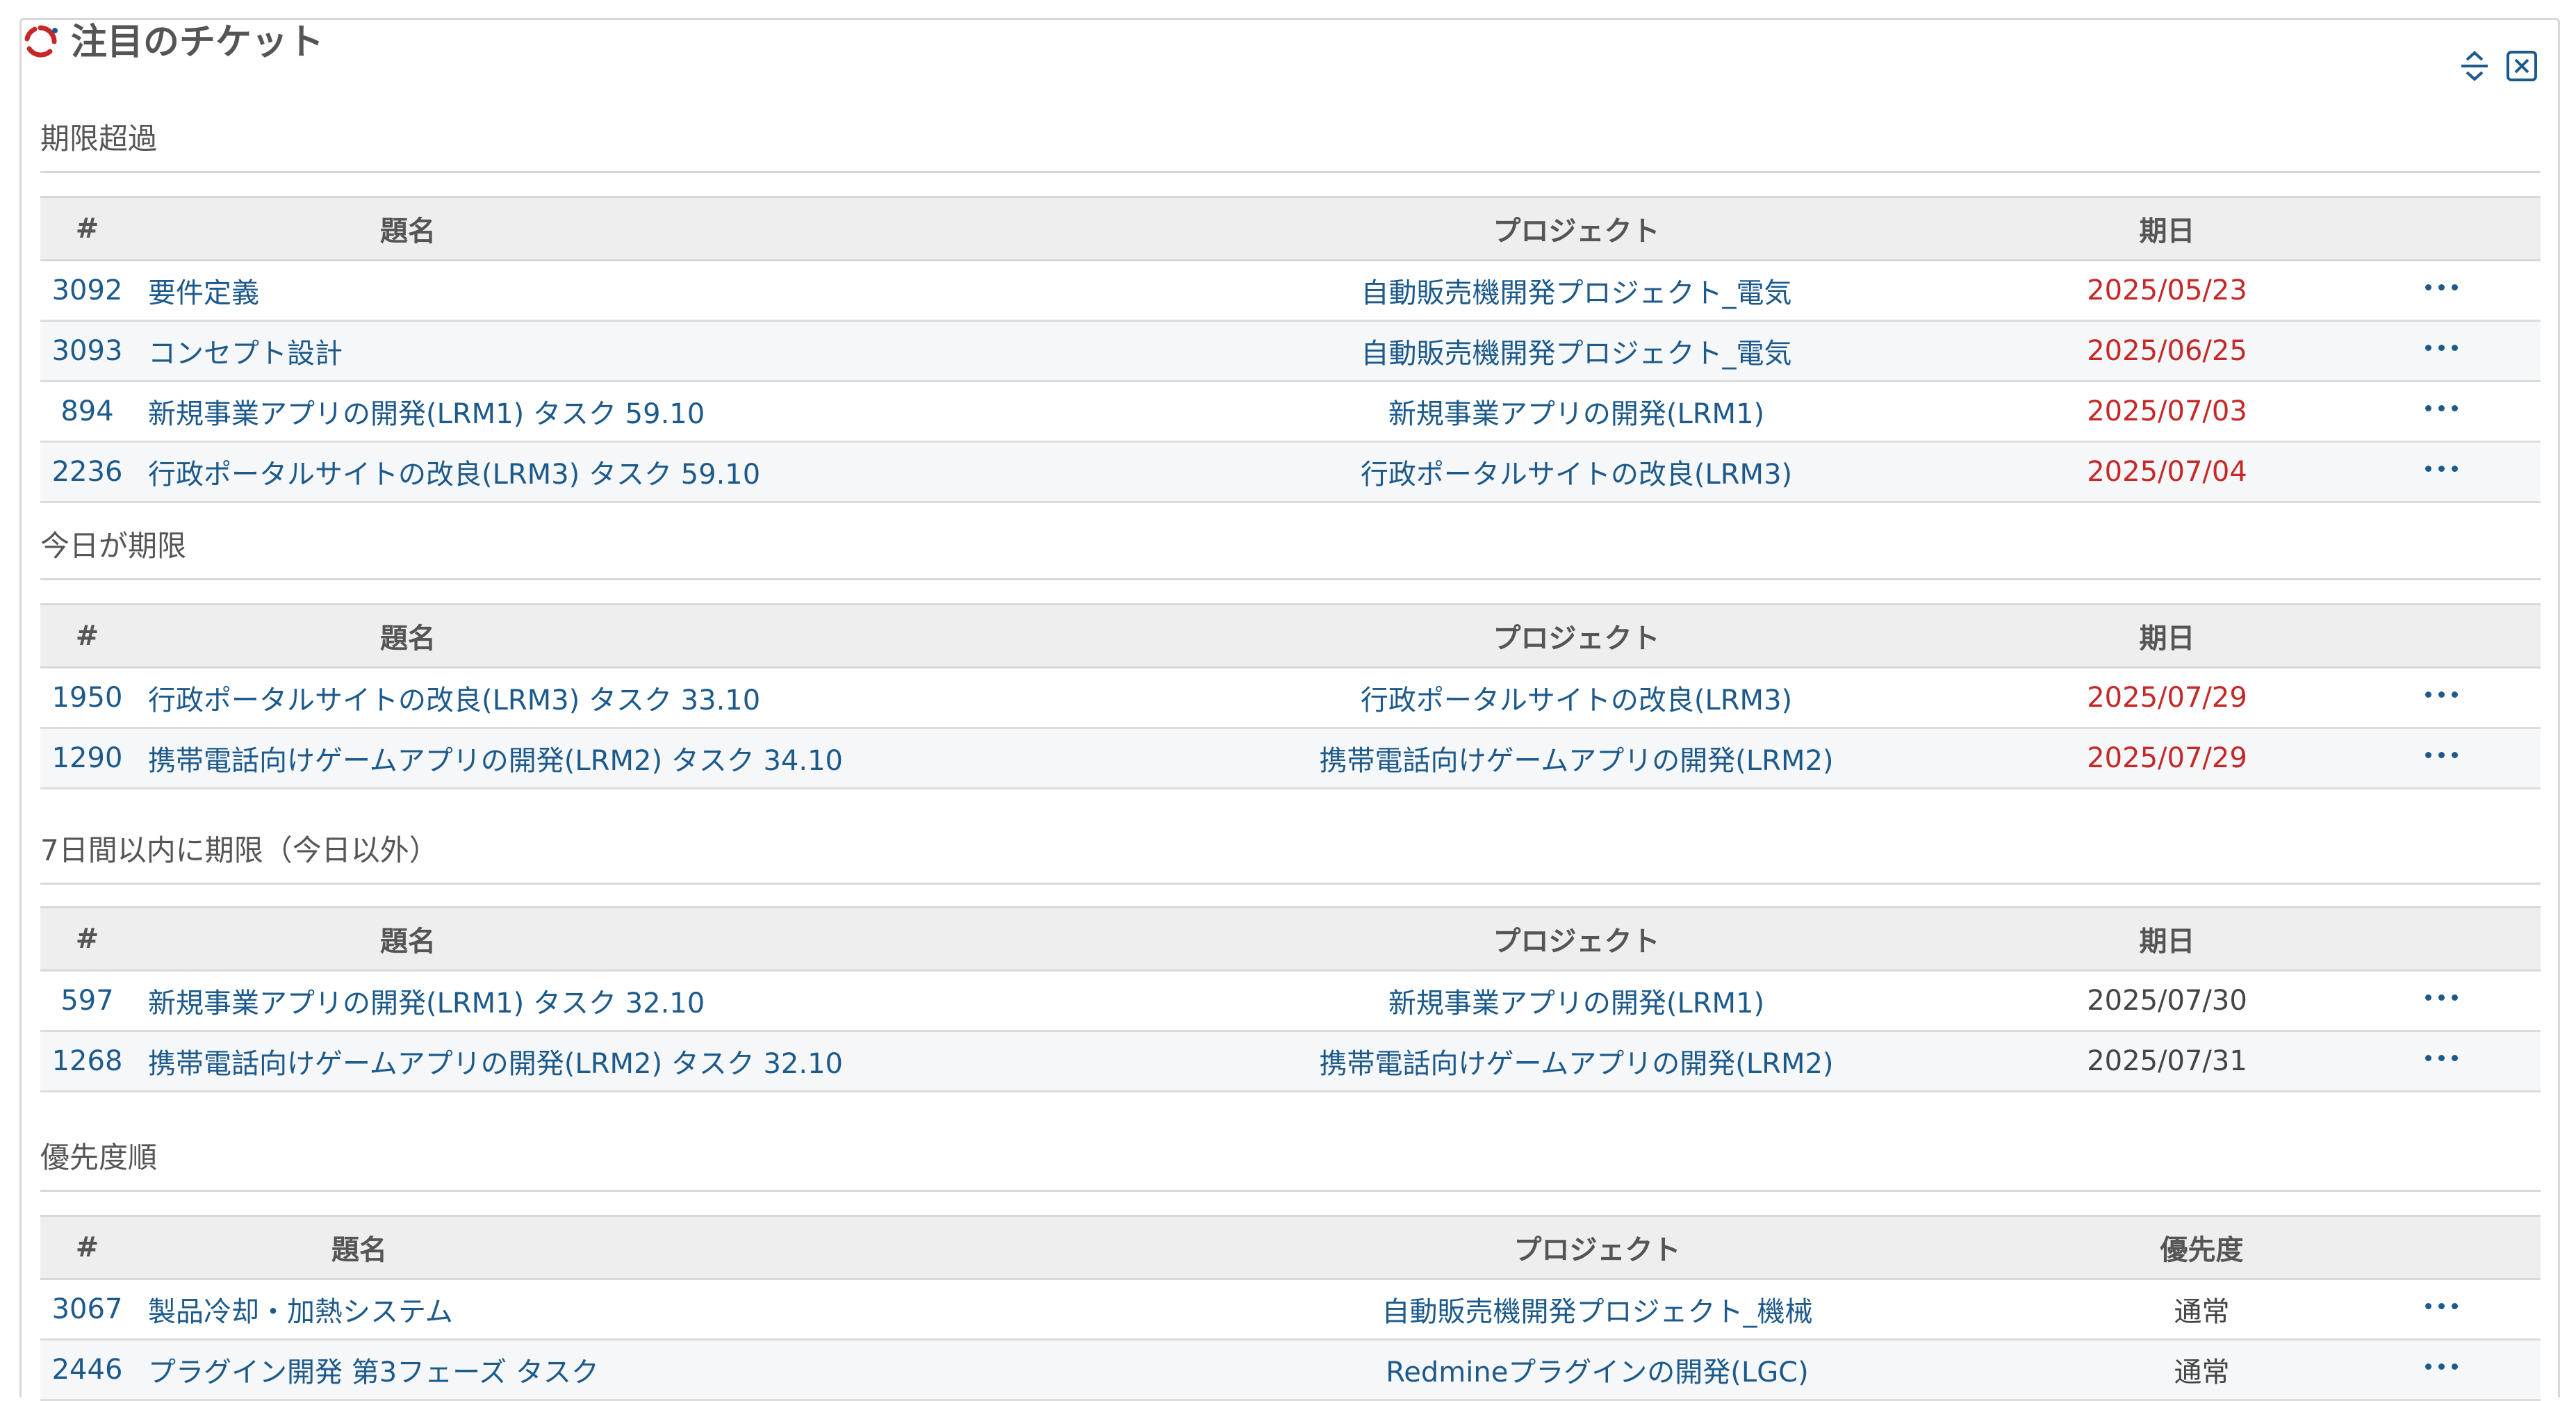 This screenshot has width=2576, height=1401. I want to click on ticket-id-link: 894, so click(86, 411).